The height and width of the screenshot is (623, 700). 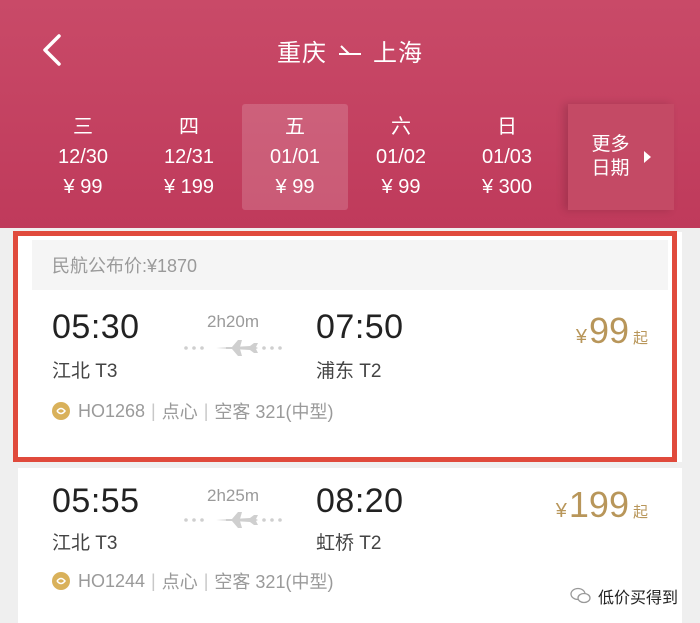 I want to click on date-option: 四 12/31 ¥ 199, so click(x=189, y=157).